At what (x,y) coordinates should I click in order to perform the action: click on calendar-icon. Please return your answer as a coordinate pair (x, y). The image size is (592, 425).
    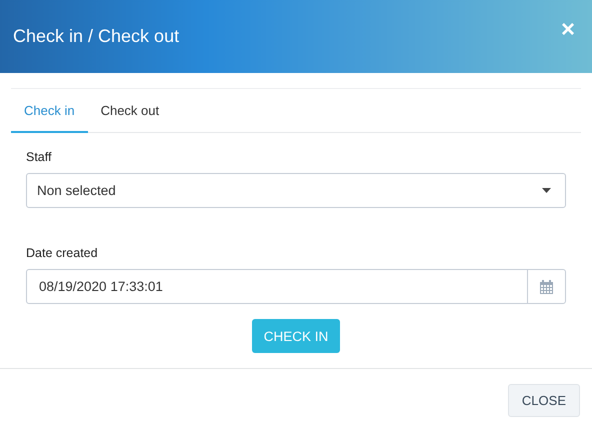
    Looking at the image, I should click on (546, 287).